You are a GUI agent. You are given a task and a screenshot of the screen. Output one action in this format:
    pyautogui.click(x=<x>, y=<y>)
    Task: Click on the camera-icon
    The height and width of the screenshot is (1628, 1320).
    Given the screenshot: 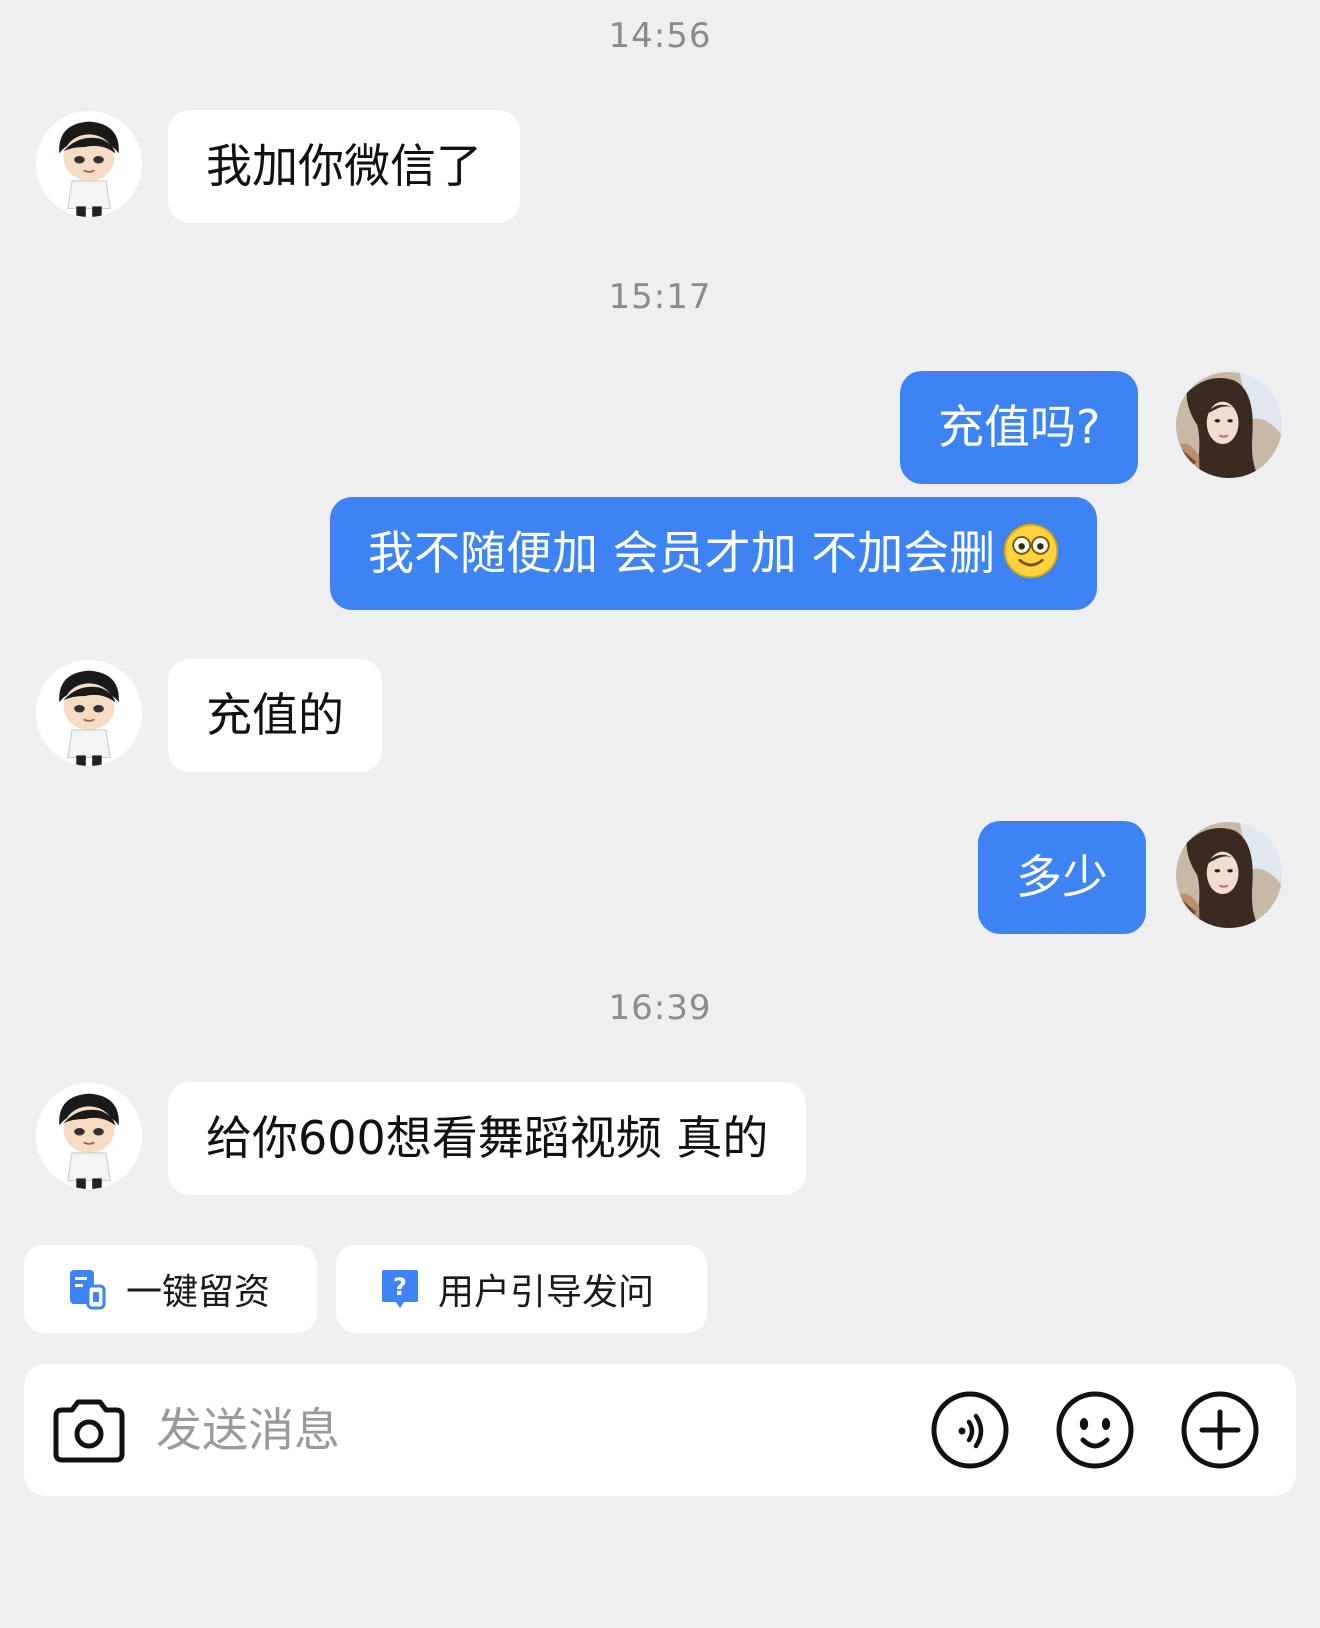 What is the action you would take?
    pyautogui.click(x=89, y=1430)
    